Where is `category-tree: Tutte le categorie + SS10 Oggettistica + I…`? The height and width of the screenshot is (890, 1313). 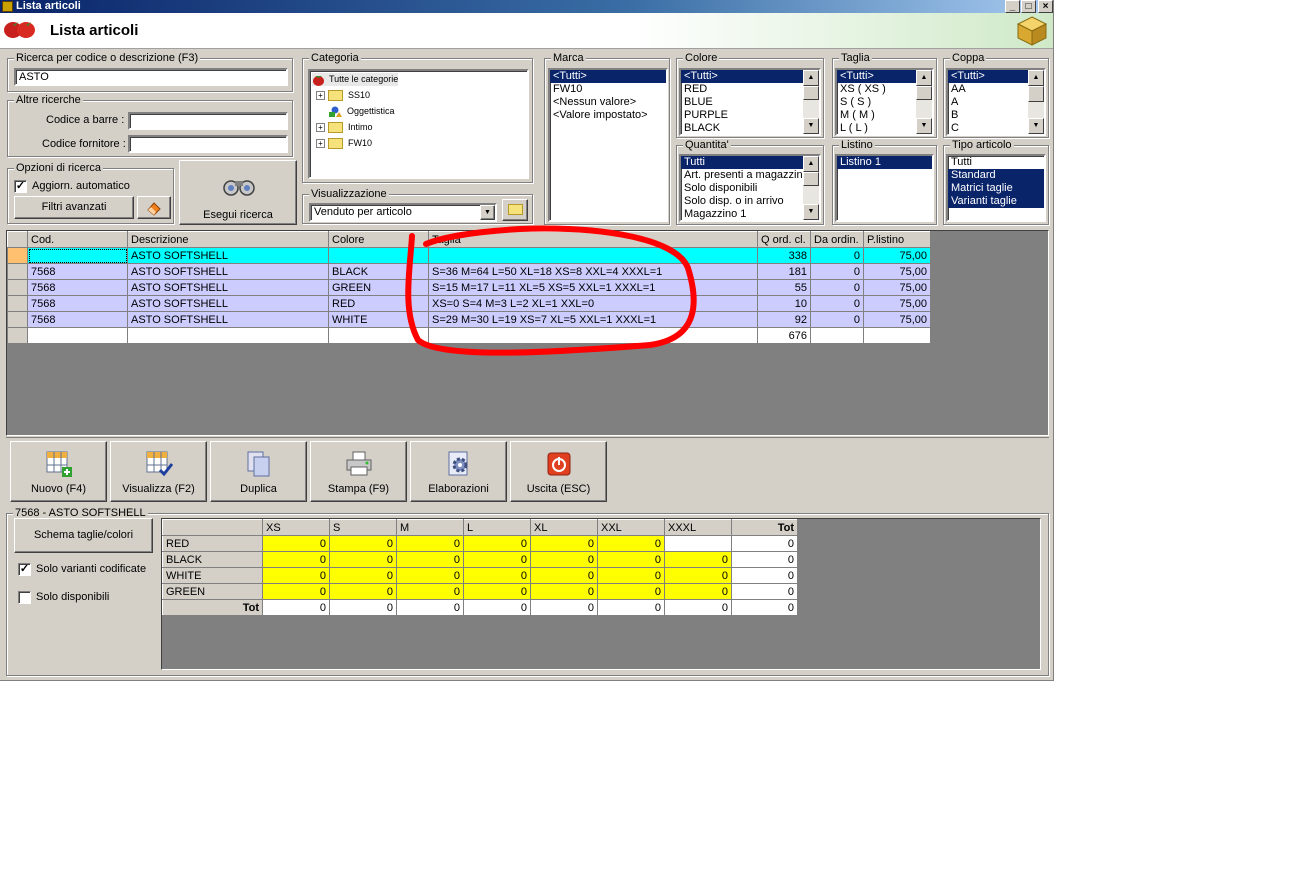
category-tree: Tutte le categorie + SS10 Oggettistica + I… is located at coordinates (418, 124).